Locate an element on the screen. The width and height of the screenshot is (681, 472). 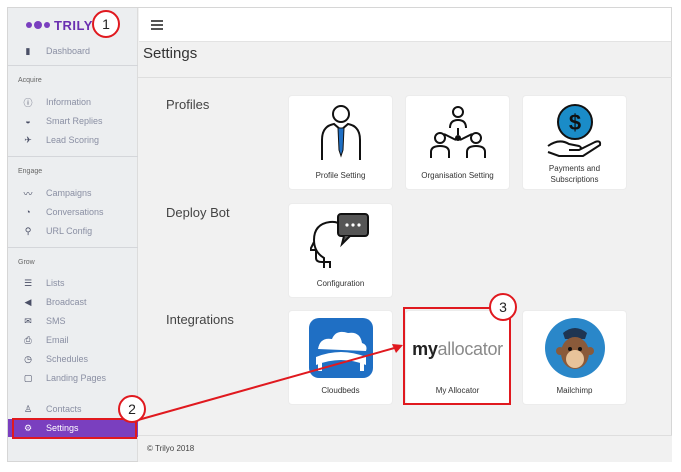
top-bar is located at coordinates (405, 25).